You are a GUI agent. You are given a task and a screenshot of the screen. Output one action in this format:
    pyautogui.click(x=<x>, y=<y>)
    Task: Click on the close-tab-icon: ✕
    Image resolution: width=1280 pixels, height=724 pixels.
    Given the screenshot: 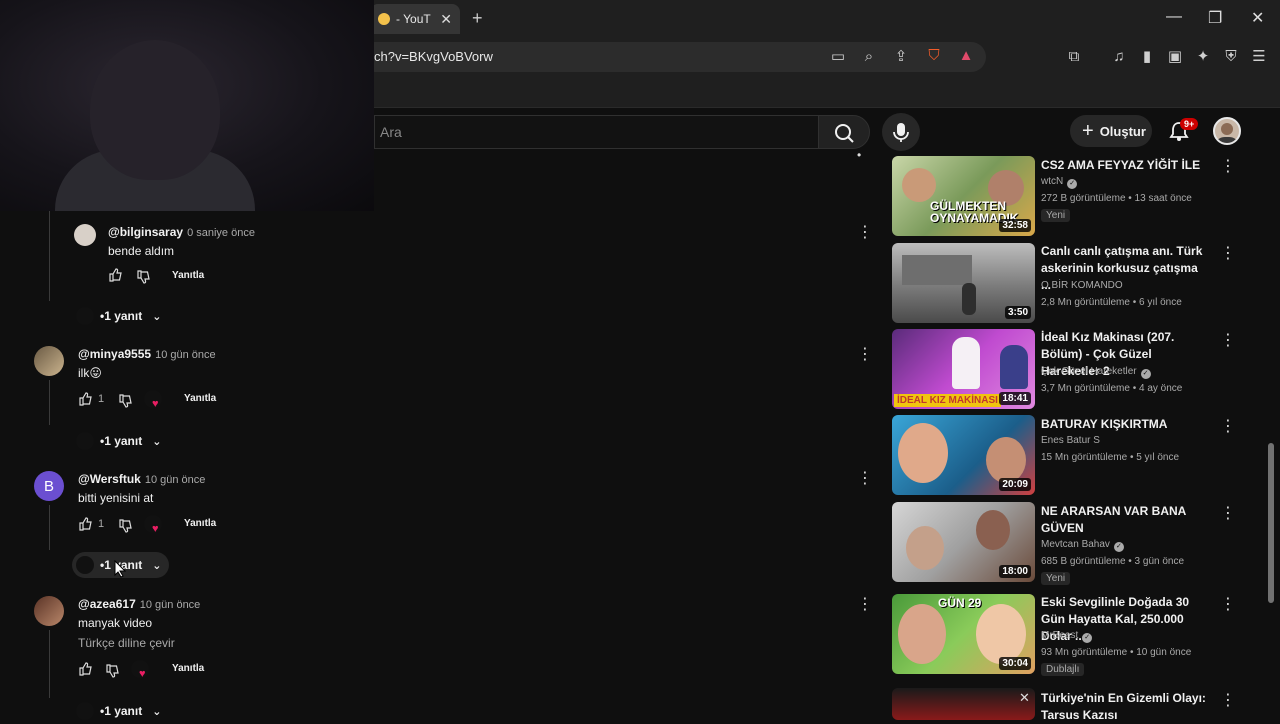 What is the action you would take?
    pyautogui.click(x=446, y=19)
    